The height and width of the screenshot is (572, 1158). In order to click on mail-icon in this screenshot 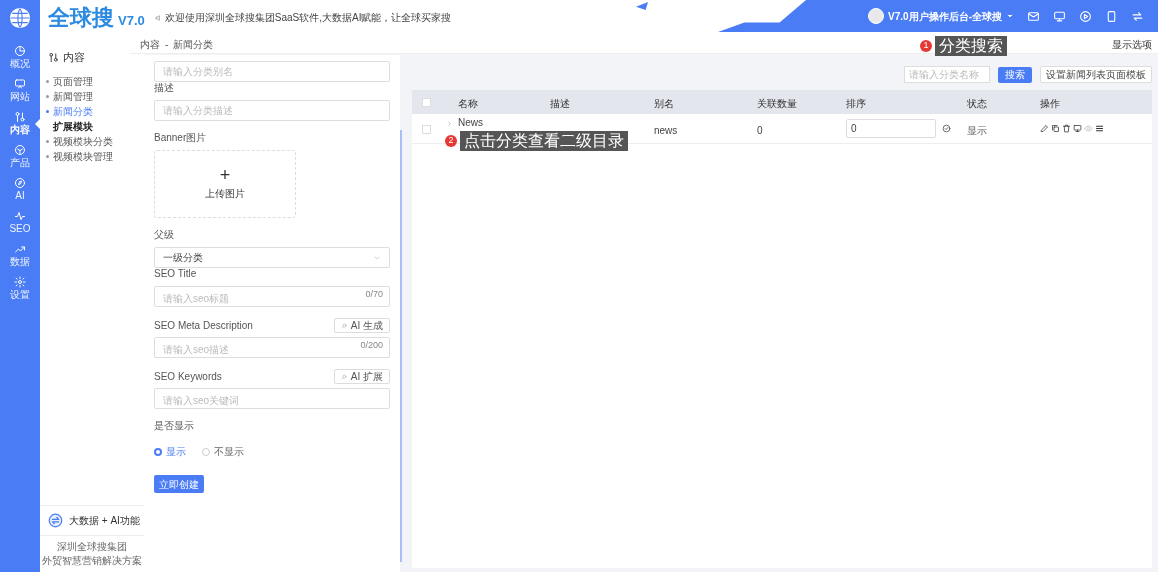, I will do `click(1033, 16)`.